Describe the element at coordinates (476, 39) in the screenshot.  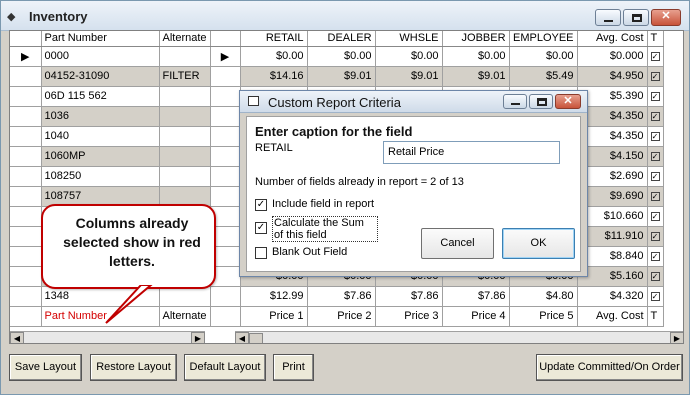
I see `column-header-jobber: JOBBER` at that location.